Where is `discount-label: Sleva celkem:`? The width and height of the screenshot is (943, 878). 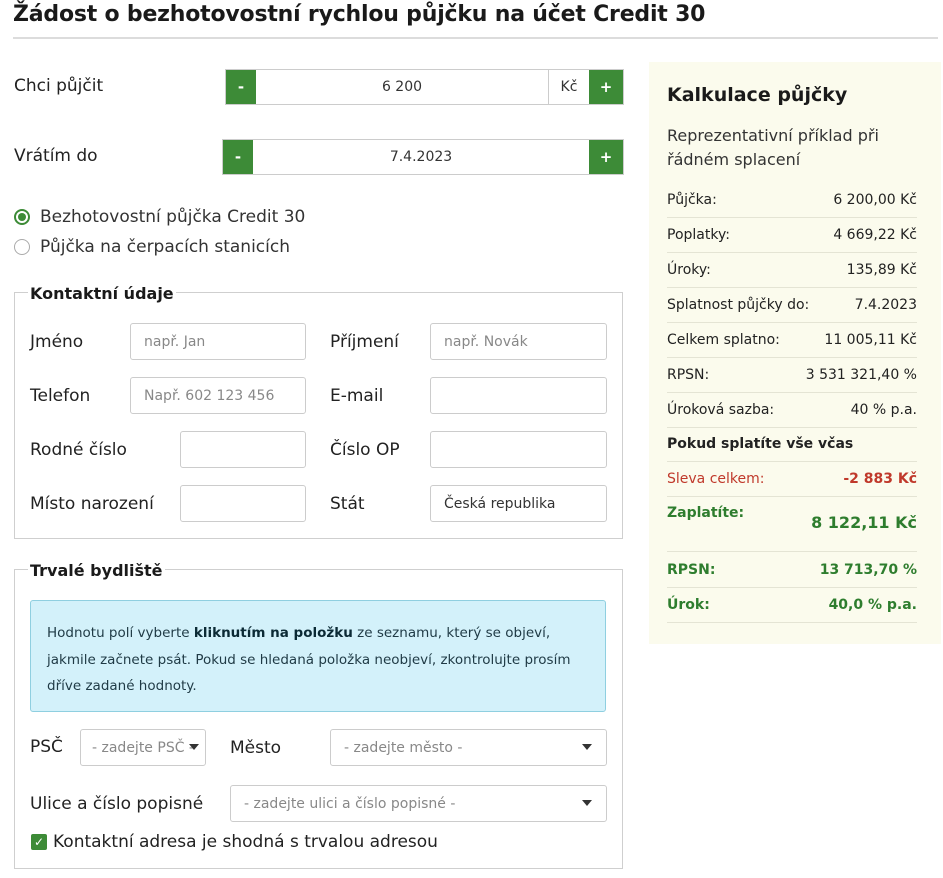
discount-label: Sleva celkem: is located at coordinates (716, 479).